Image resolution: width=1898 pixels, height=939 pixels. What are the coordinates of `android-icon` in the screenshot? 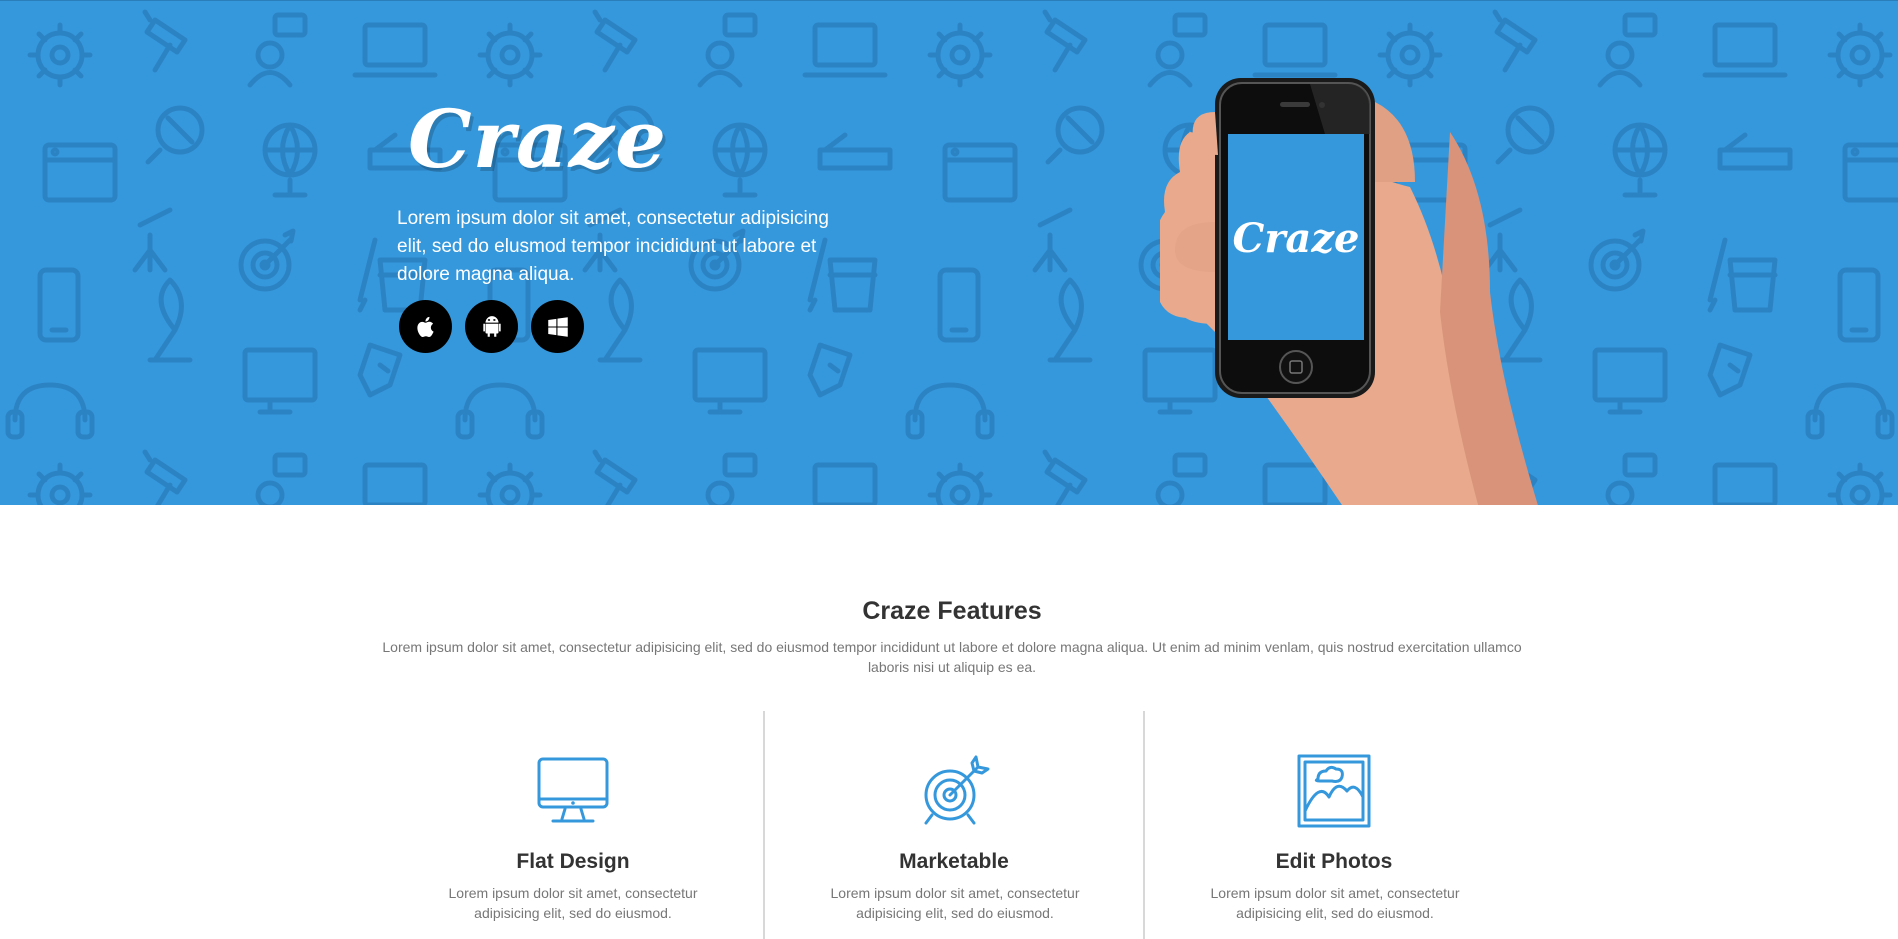 It's located at (491, 326).